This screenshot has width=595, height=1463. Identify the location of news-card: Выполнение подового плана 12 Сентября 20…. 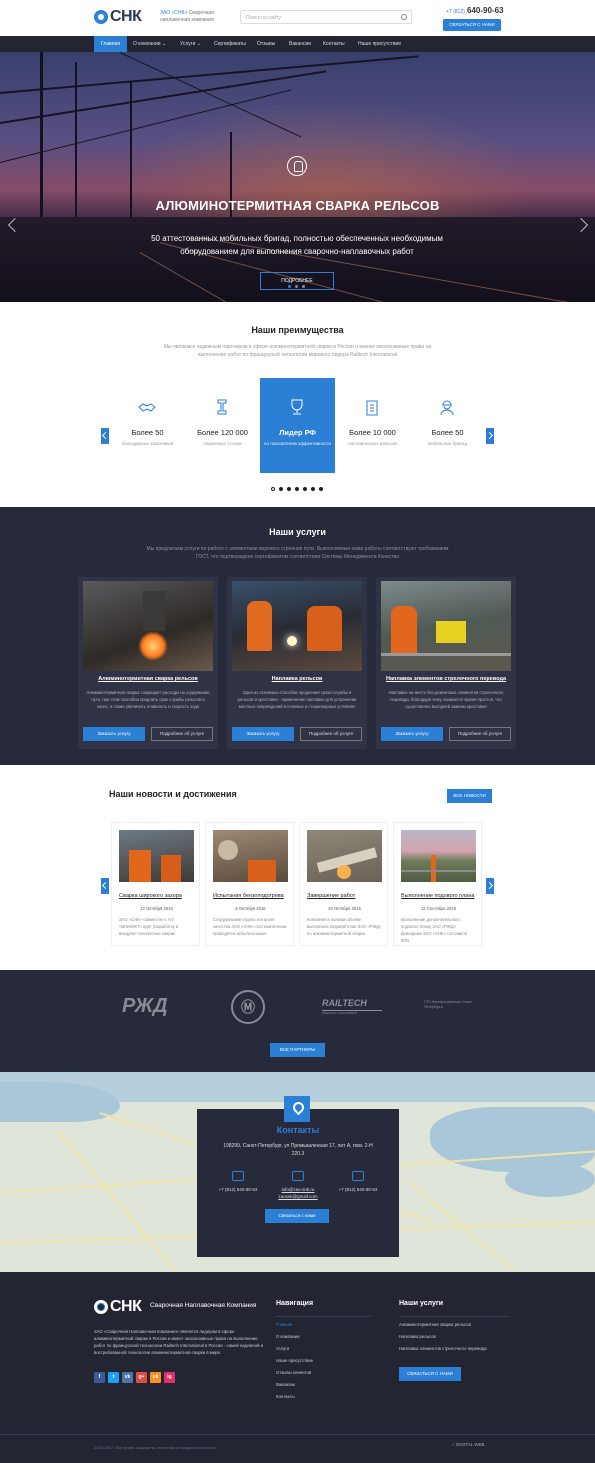
(437, 884).